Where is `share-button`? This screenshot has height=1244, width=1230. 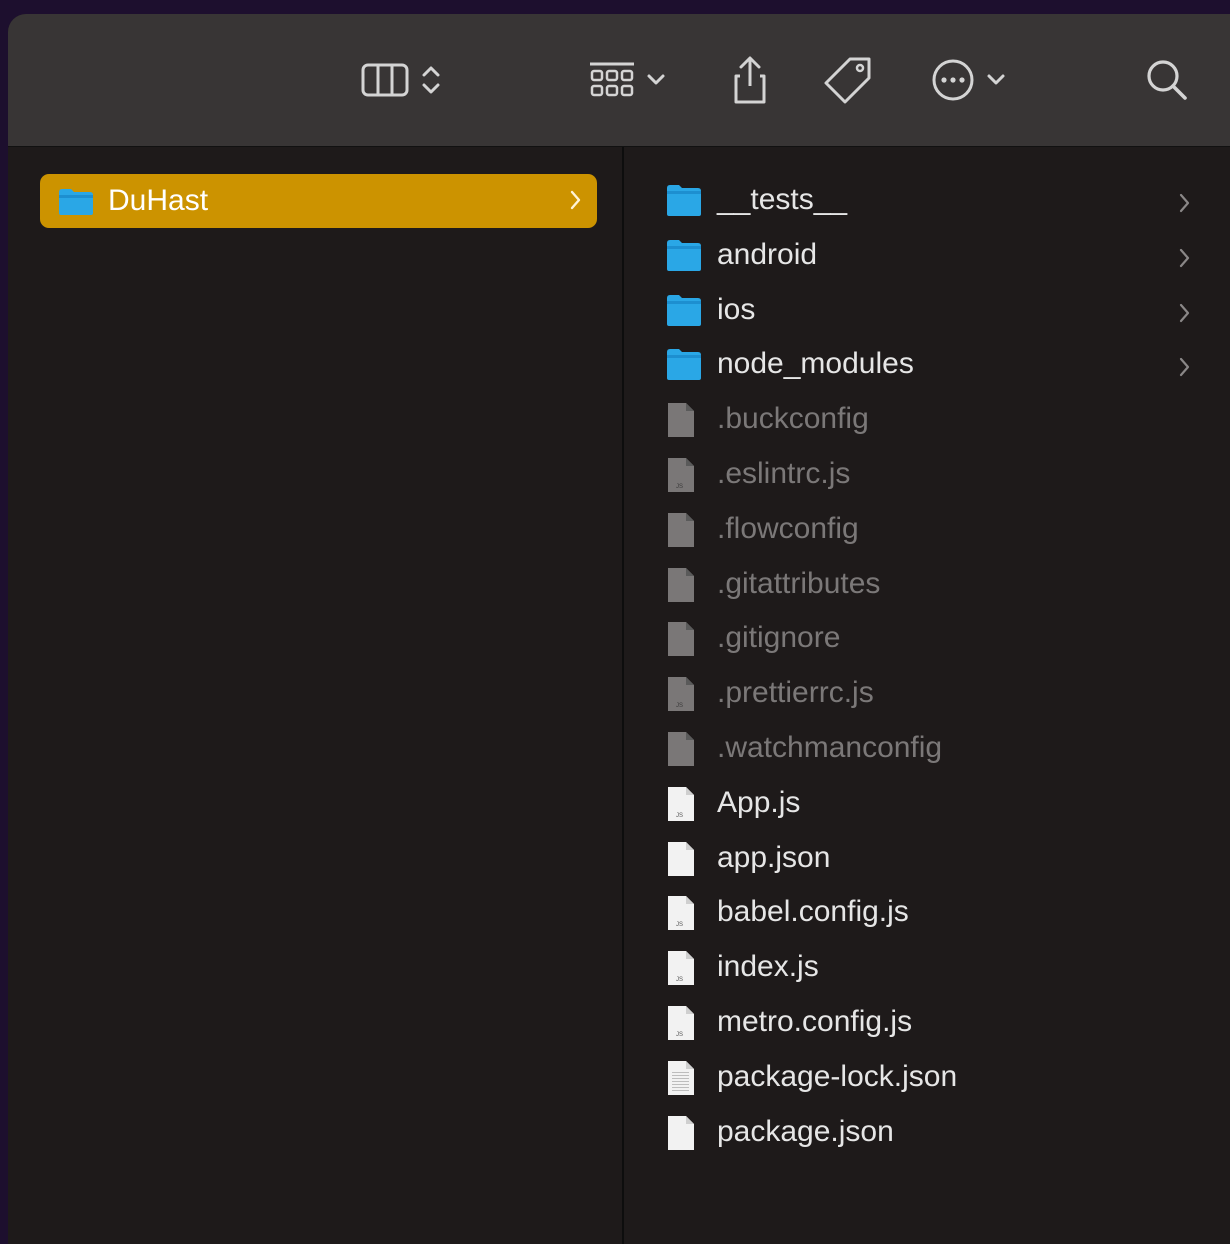
share-button is located at coordinates (750, 80).